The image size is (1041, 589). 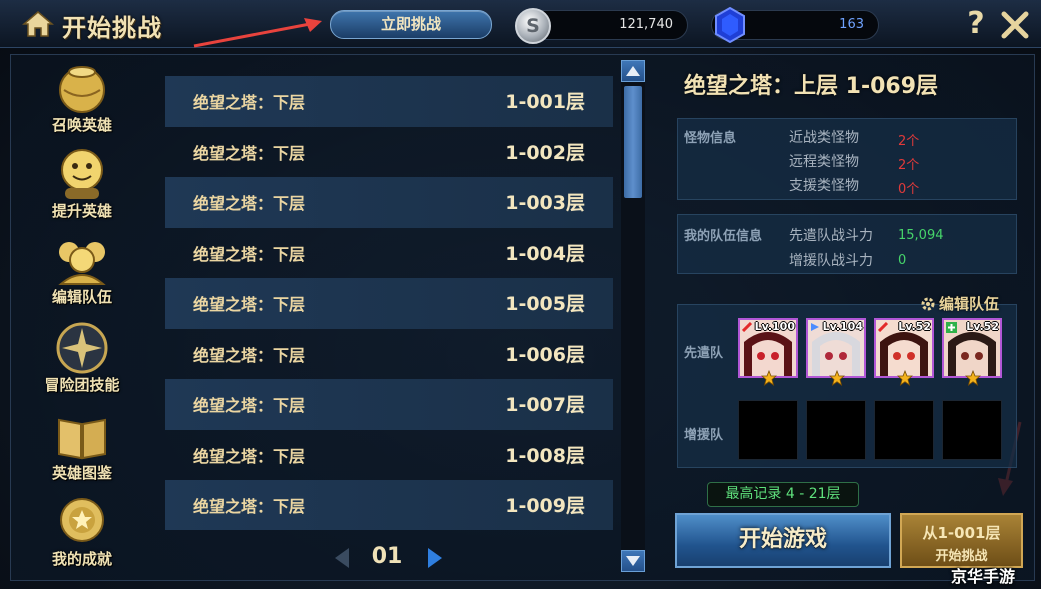 What do you see at coordinates (389, 152) in the screenshot?
I see `floor-row: 绝望之塔：下层 1-002层` at bounding box center [389, 152].